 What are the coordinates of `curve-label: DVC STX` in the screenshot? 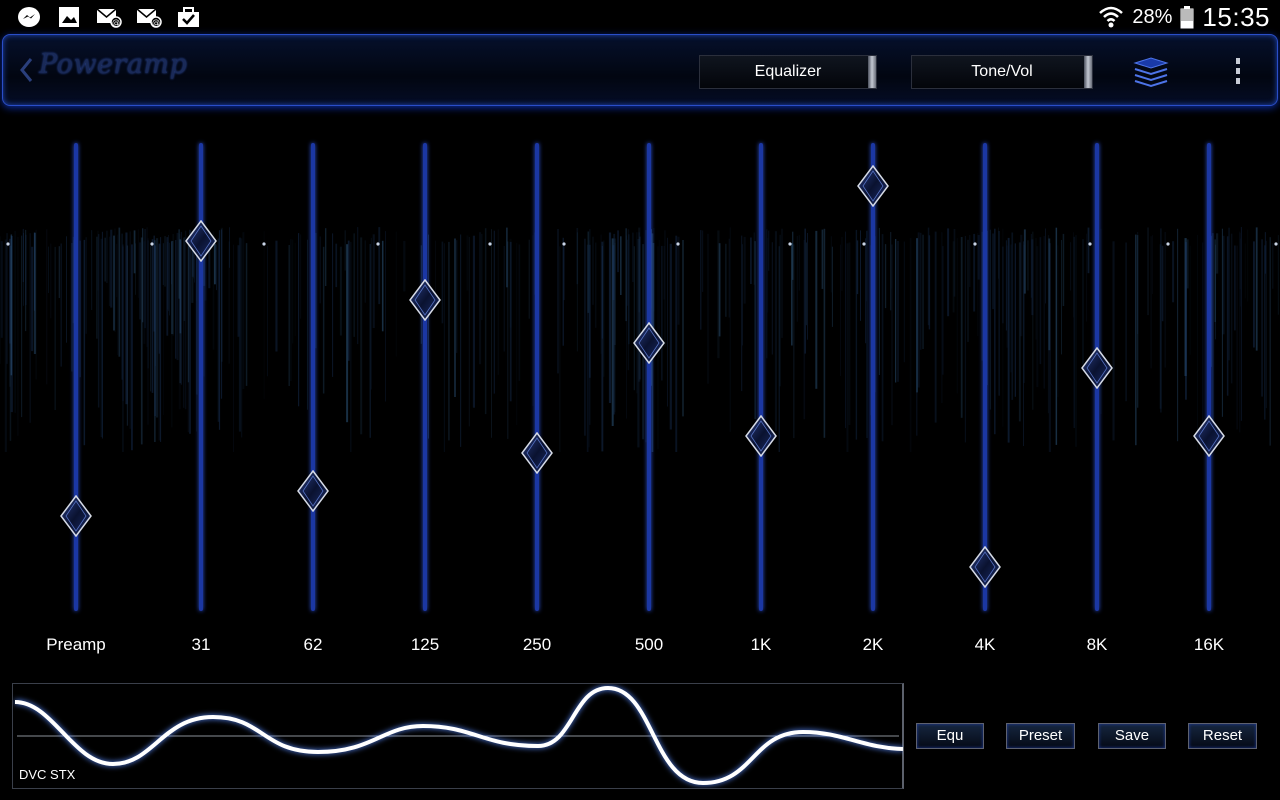 It's located at (47, 774).